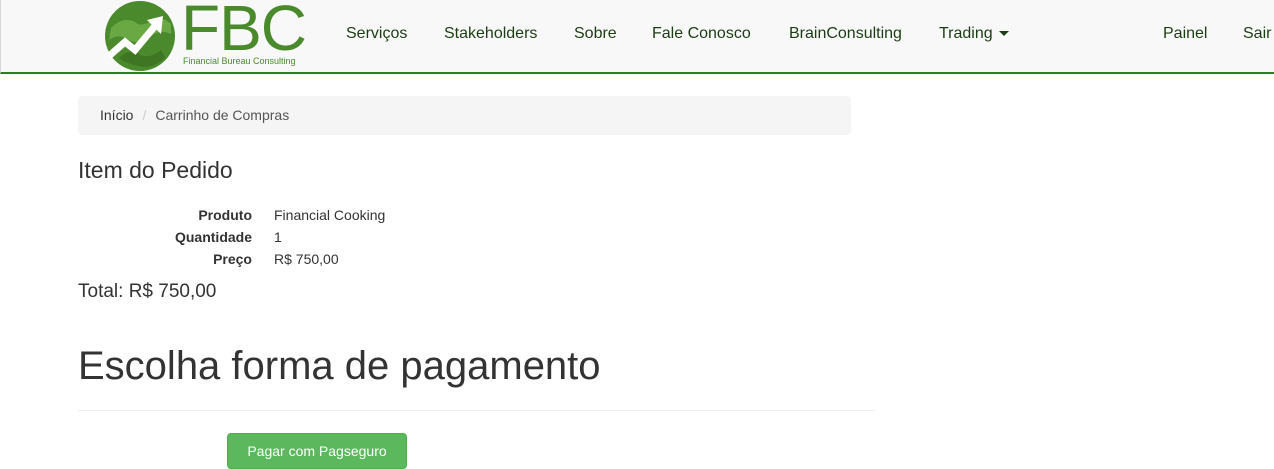 This screenshot has height=469, width=1274. What do you see at coordinates (222, 115) in the screenshot?
I see `breadcrumb-current: Carrinho de Compras` at bounding box center [222, 115].